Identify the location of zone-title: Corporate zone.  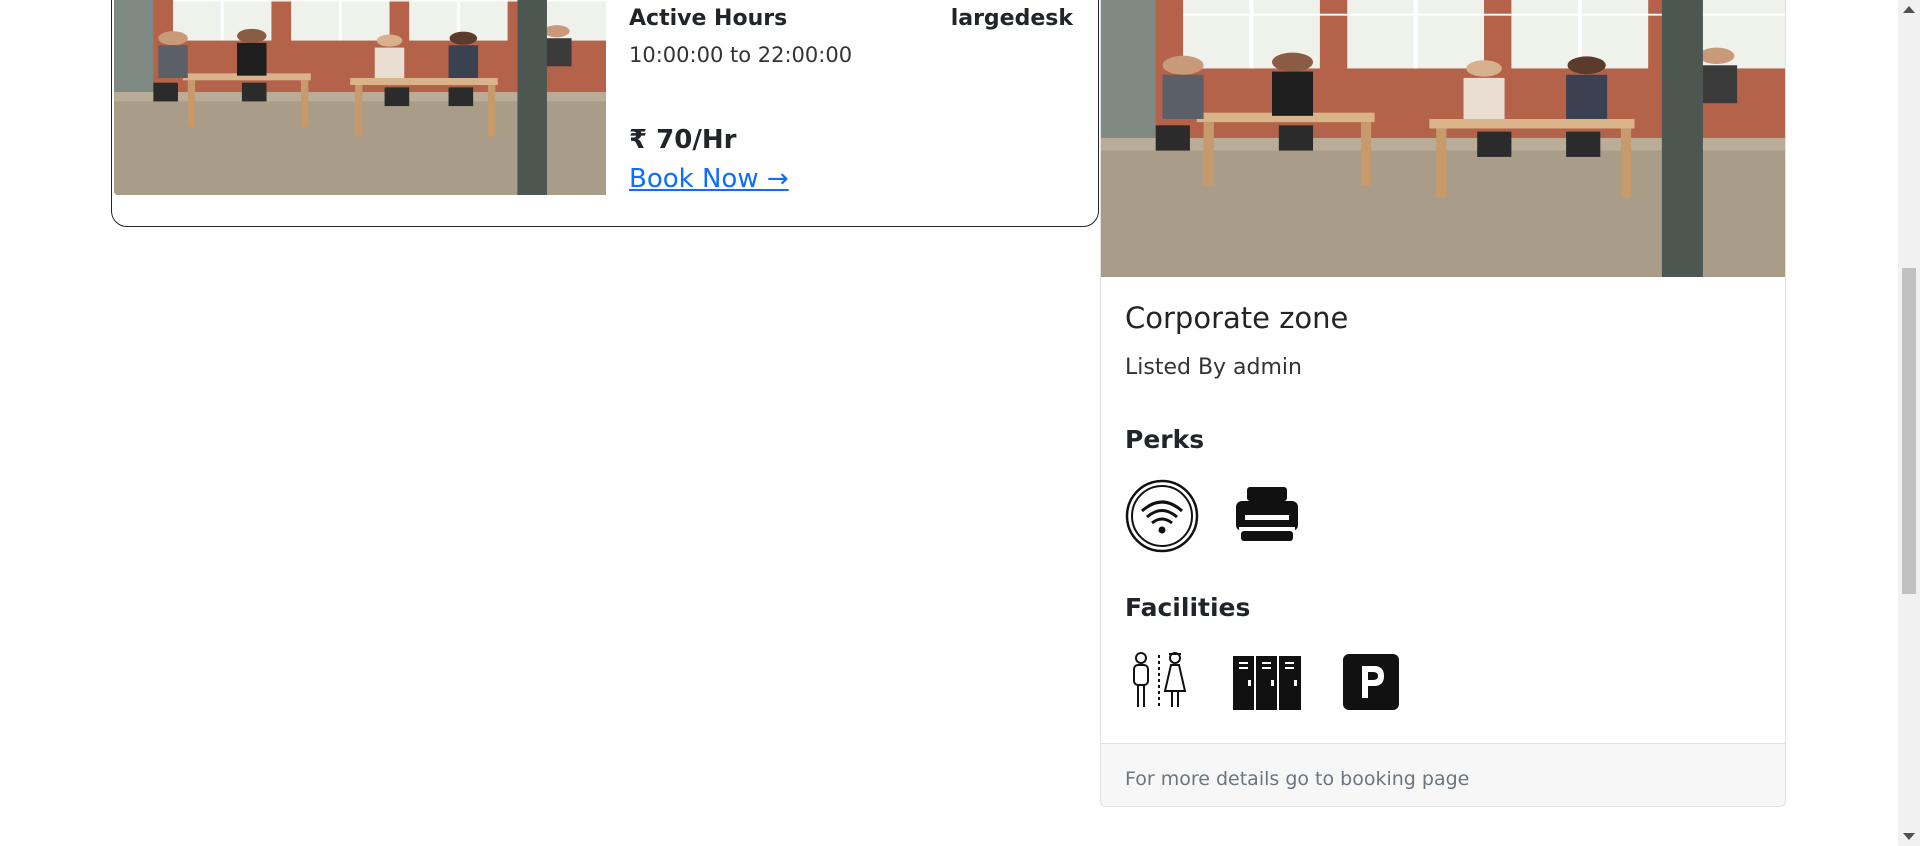
(1237, 318).